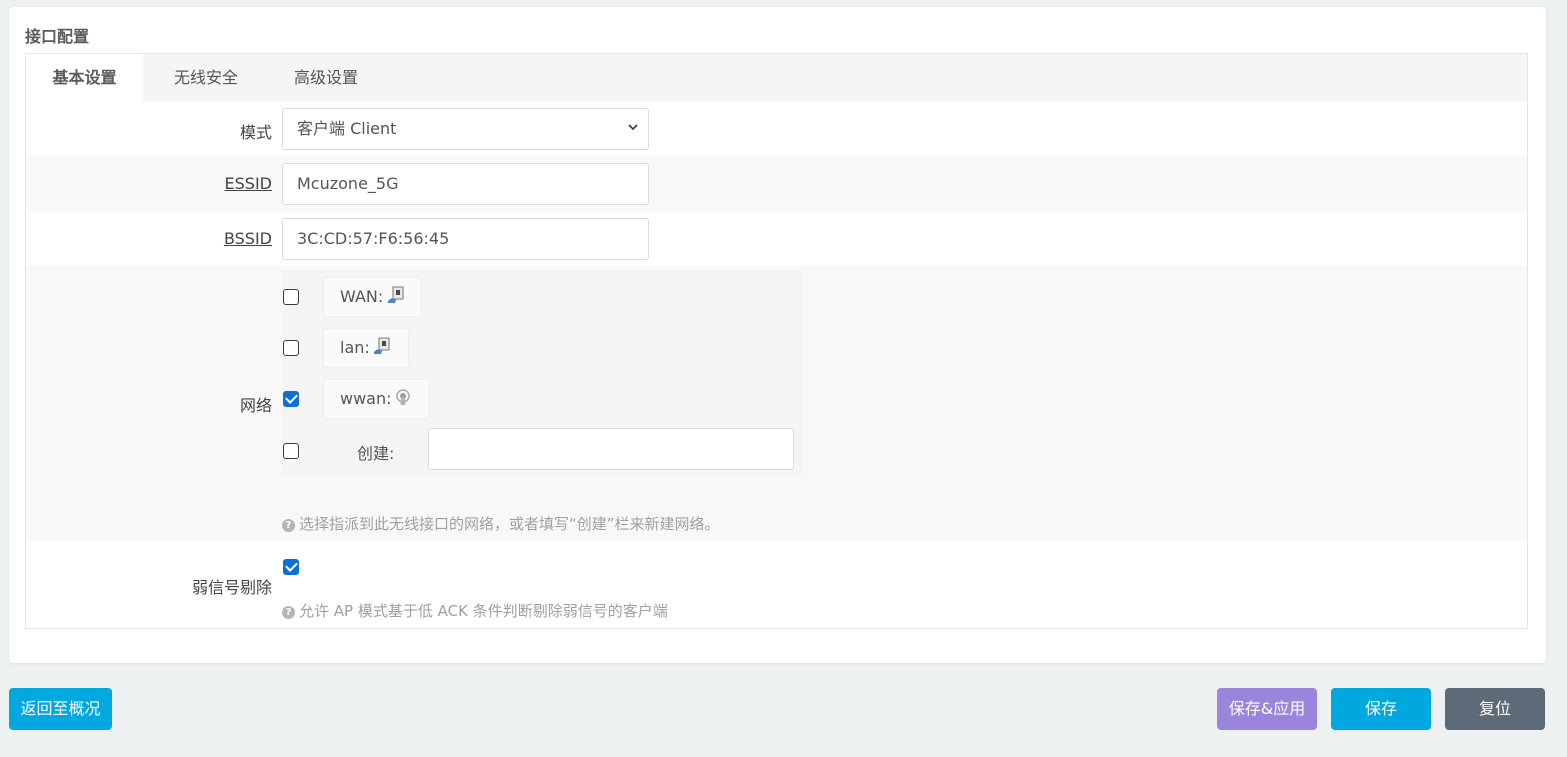 The height and width of the screenshot is (757, 1567). Describe the element at coordinates (206, 77) in the screenshot. I see `tab-wireless-security: 无线安全` at that location.